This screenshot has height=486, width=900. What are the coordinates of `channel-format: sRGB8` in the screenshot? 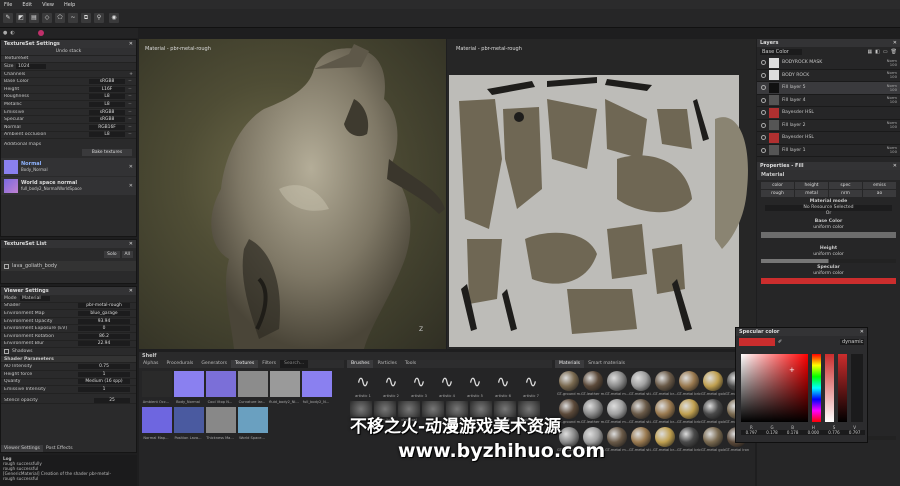 It's located at (107, 112).